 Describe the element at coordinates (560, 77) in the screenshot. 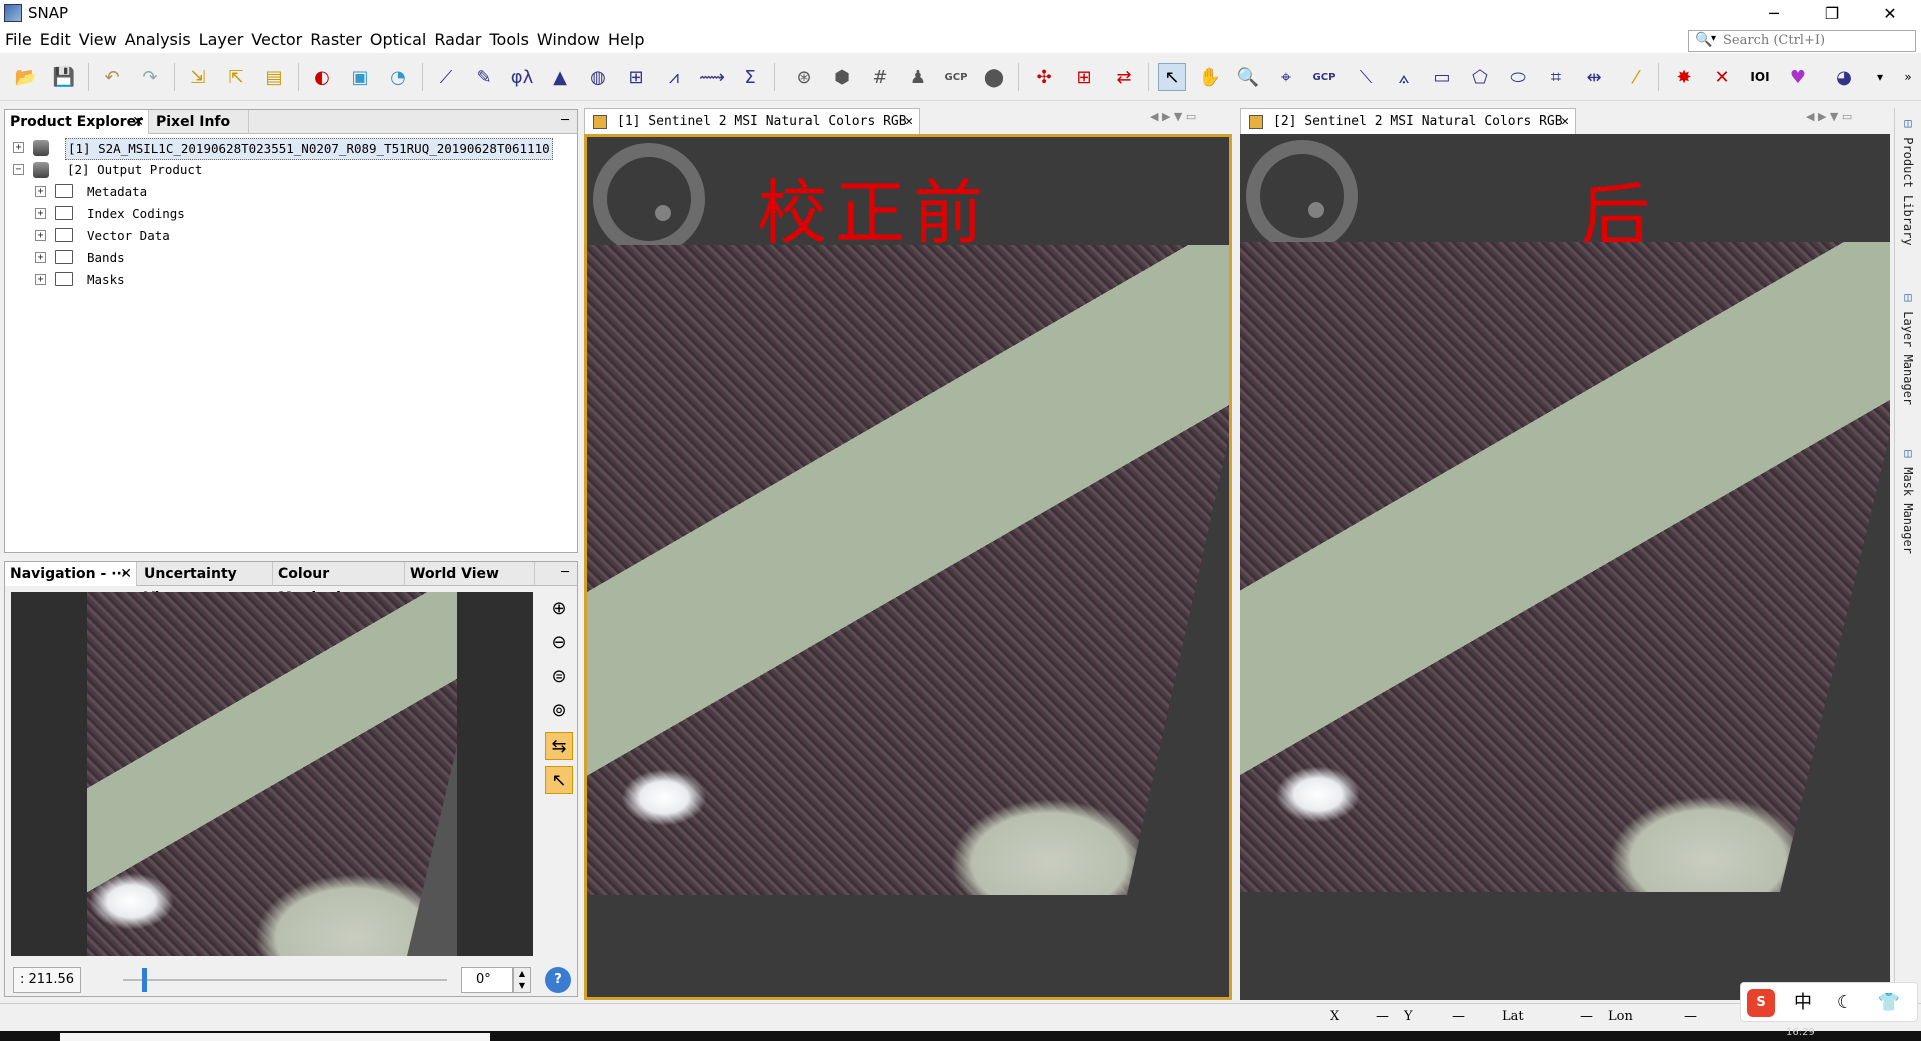

I see `statistics-icon: ▲` at that location.